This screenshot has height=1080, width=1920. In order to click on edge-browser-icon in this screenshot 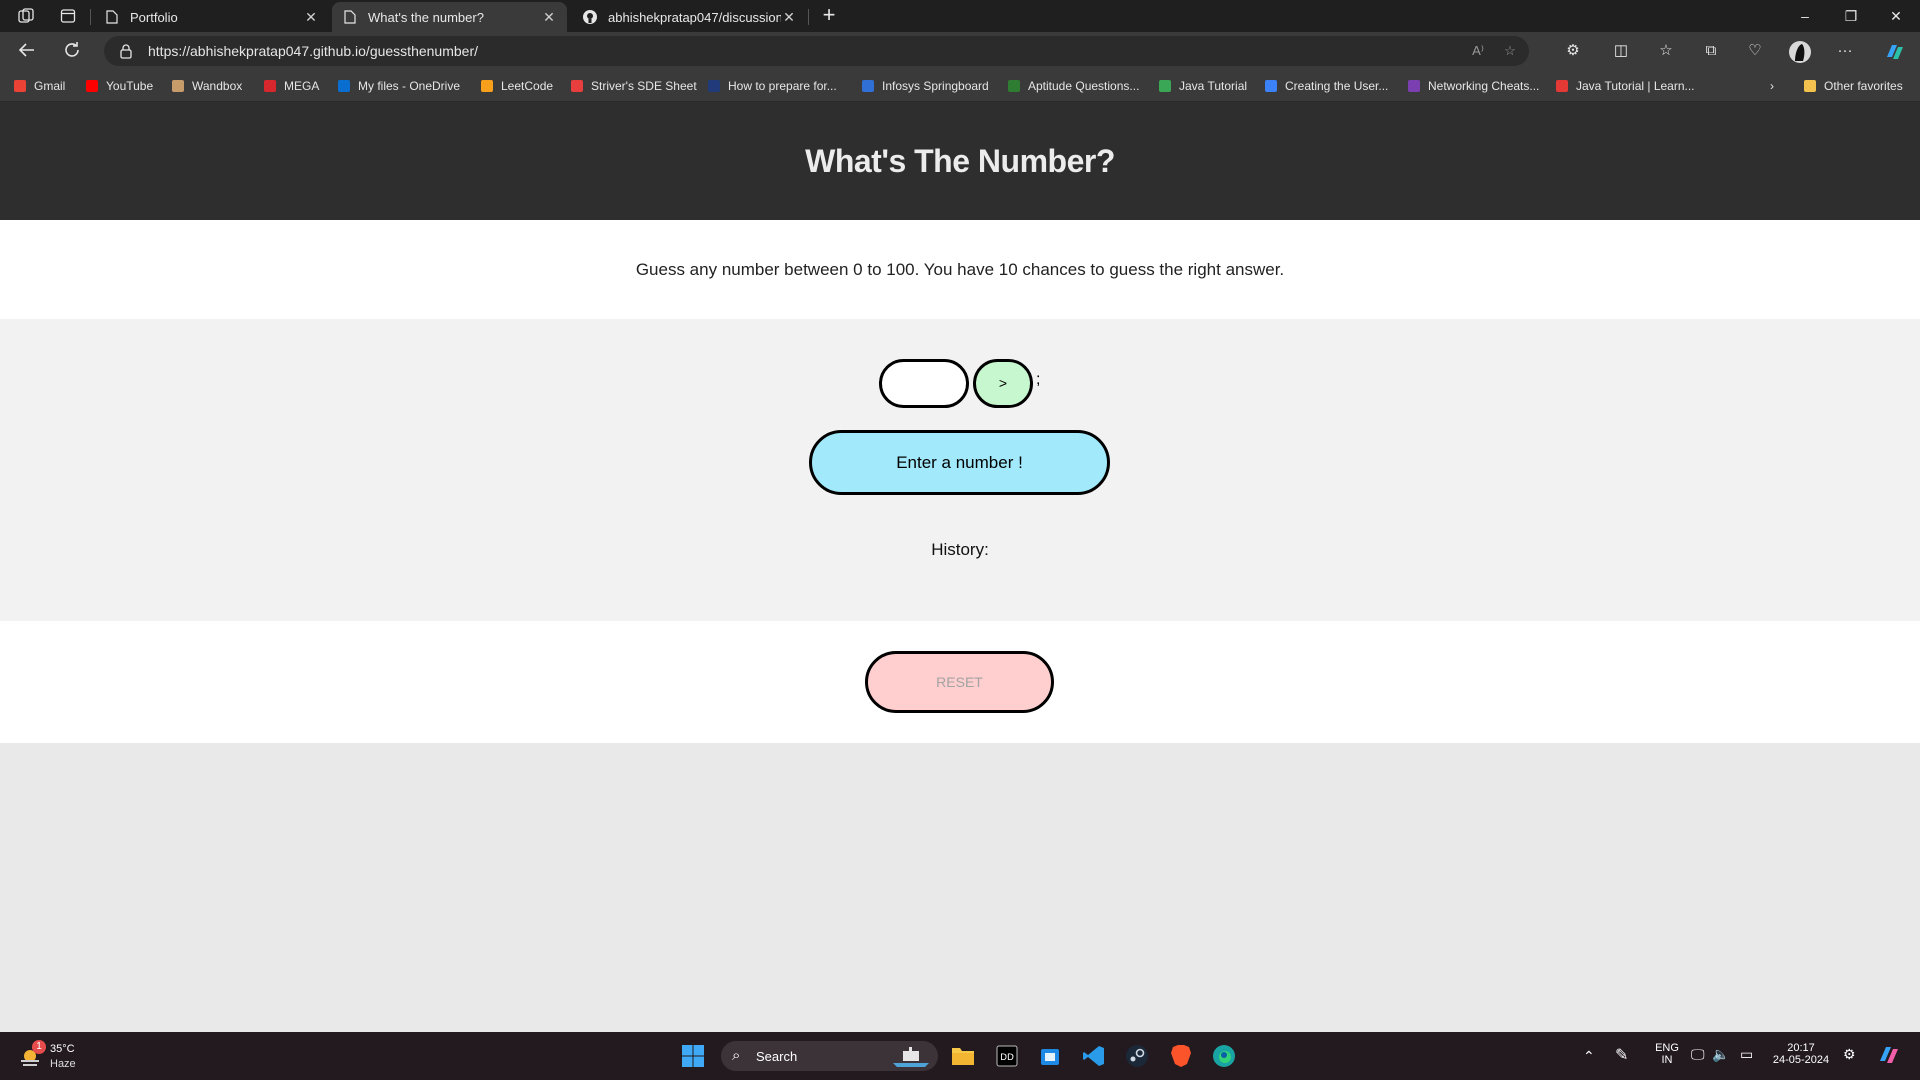, I will do `click(1224, 1056)`.